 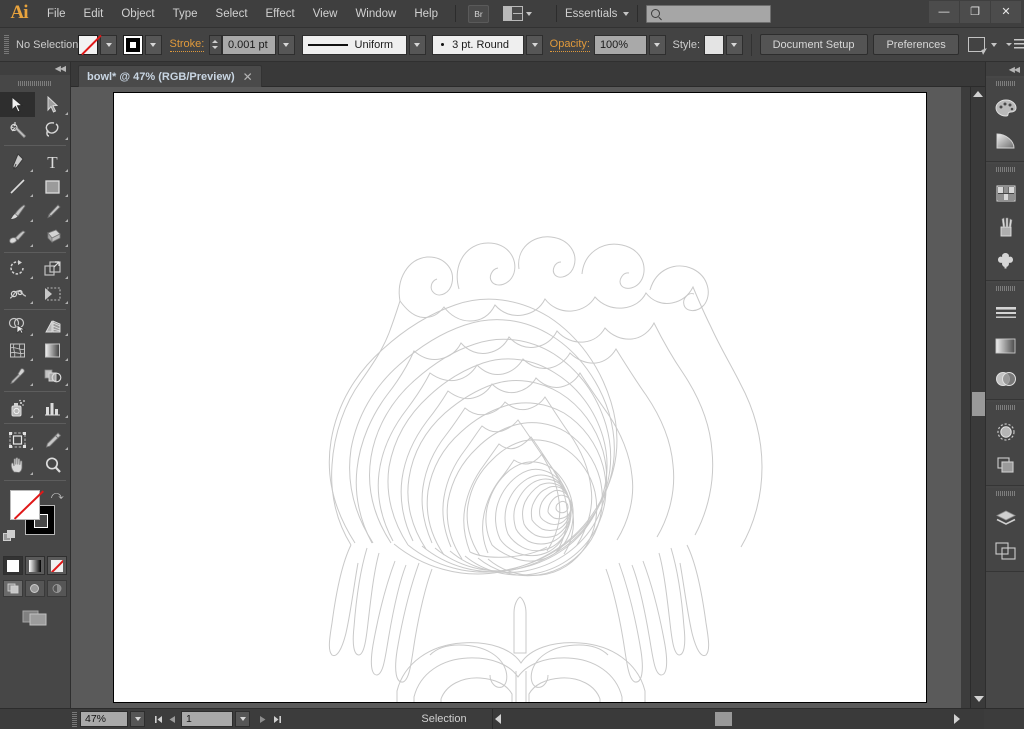 What do you see at coordinates (104, 719) in the screenshot?
I see `zoom-level-field: 47%` at bounding box center [104, 719].